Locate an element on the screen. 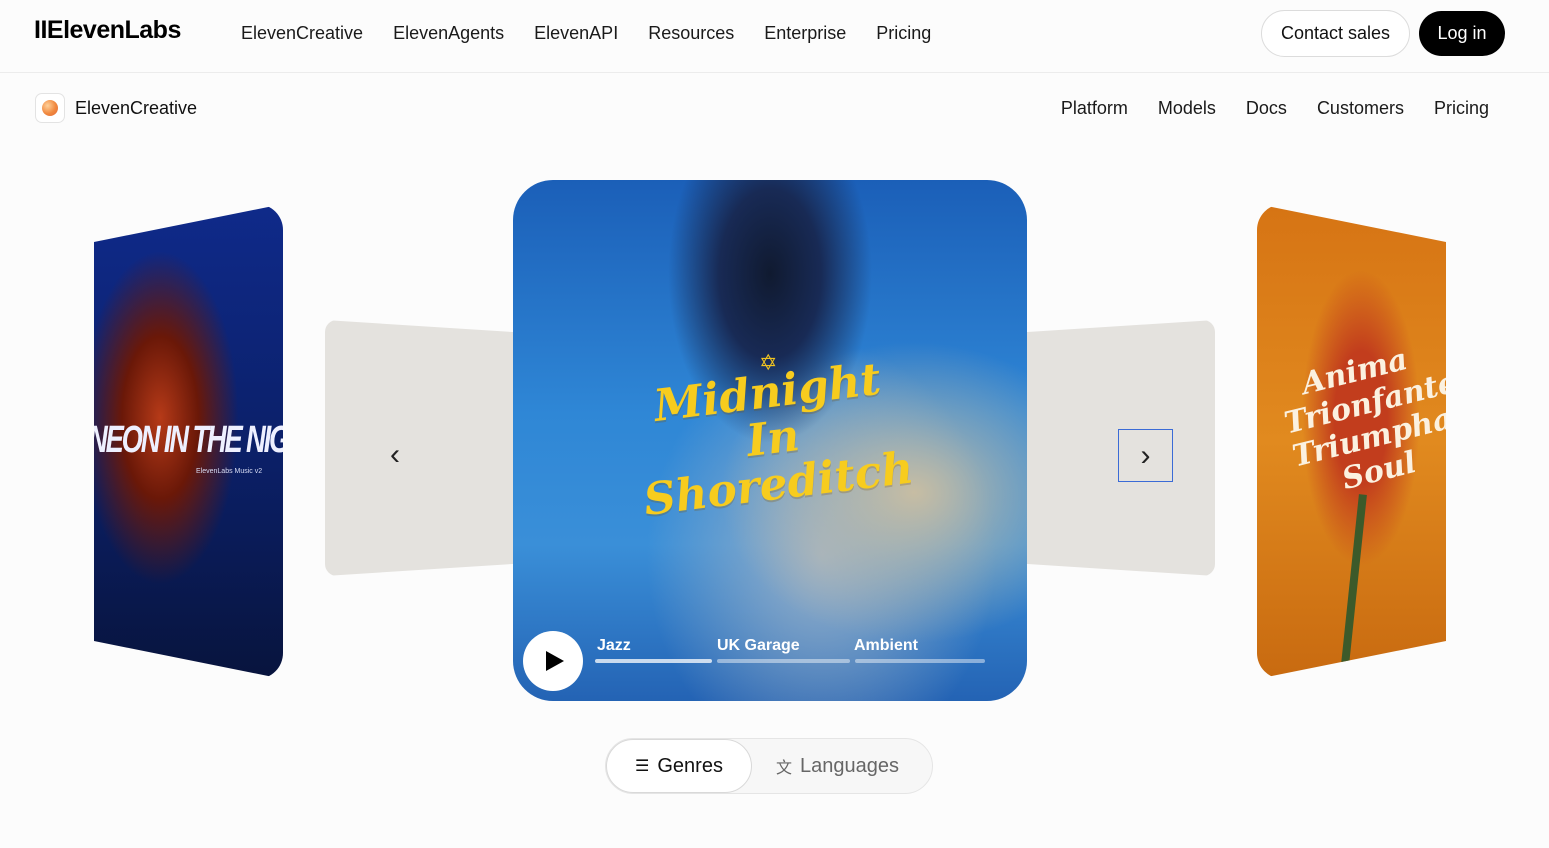 The height and width of the screenshot is (848, 1549). subbrand: ElevenCreative is located at coordinates (116, 108).